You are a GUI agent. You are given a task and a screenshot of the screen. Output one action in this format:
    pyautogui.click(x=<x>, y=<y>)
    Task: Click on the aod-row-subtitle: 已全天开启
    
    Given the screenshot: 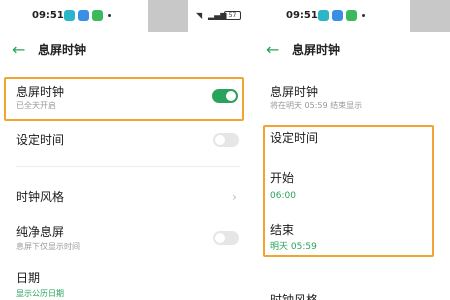 What is the action you would take?
    pyautogui.click(x=36, y=105)
    